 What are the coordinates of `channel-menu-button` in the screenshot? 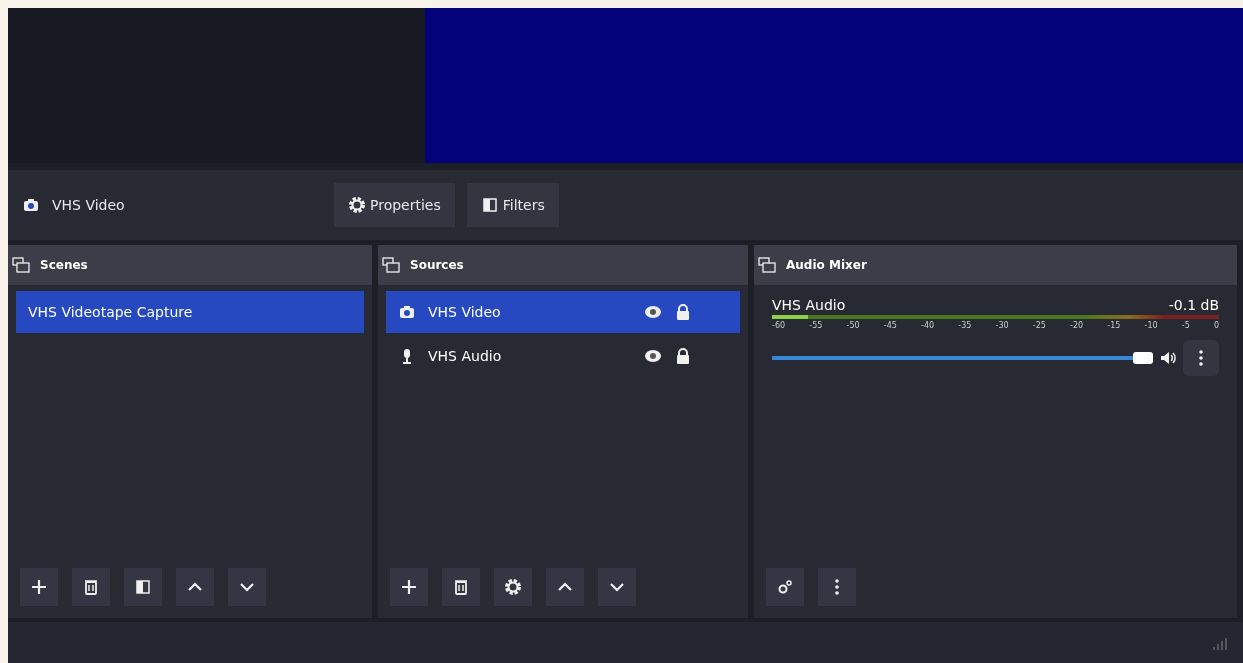 It's located at (1201, 358).